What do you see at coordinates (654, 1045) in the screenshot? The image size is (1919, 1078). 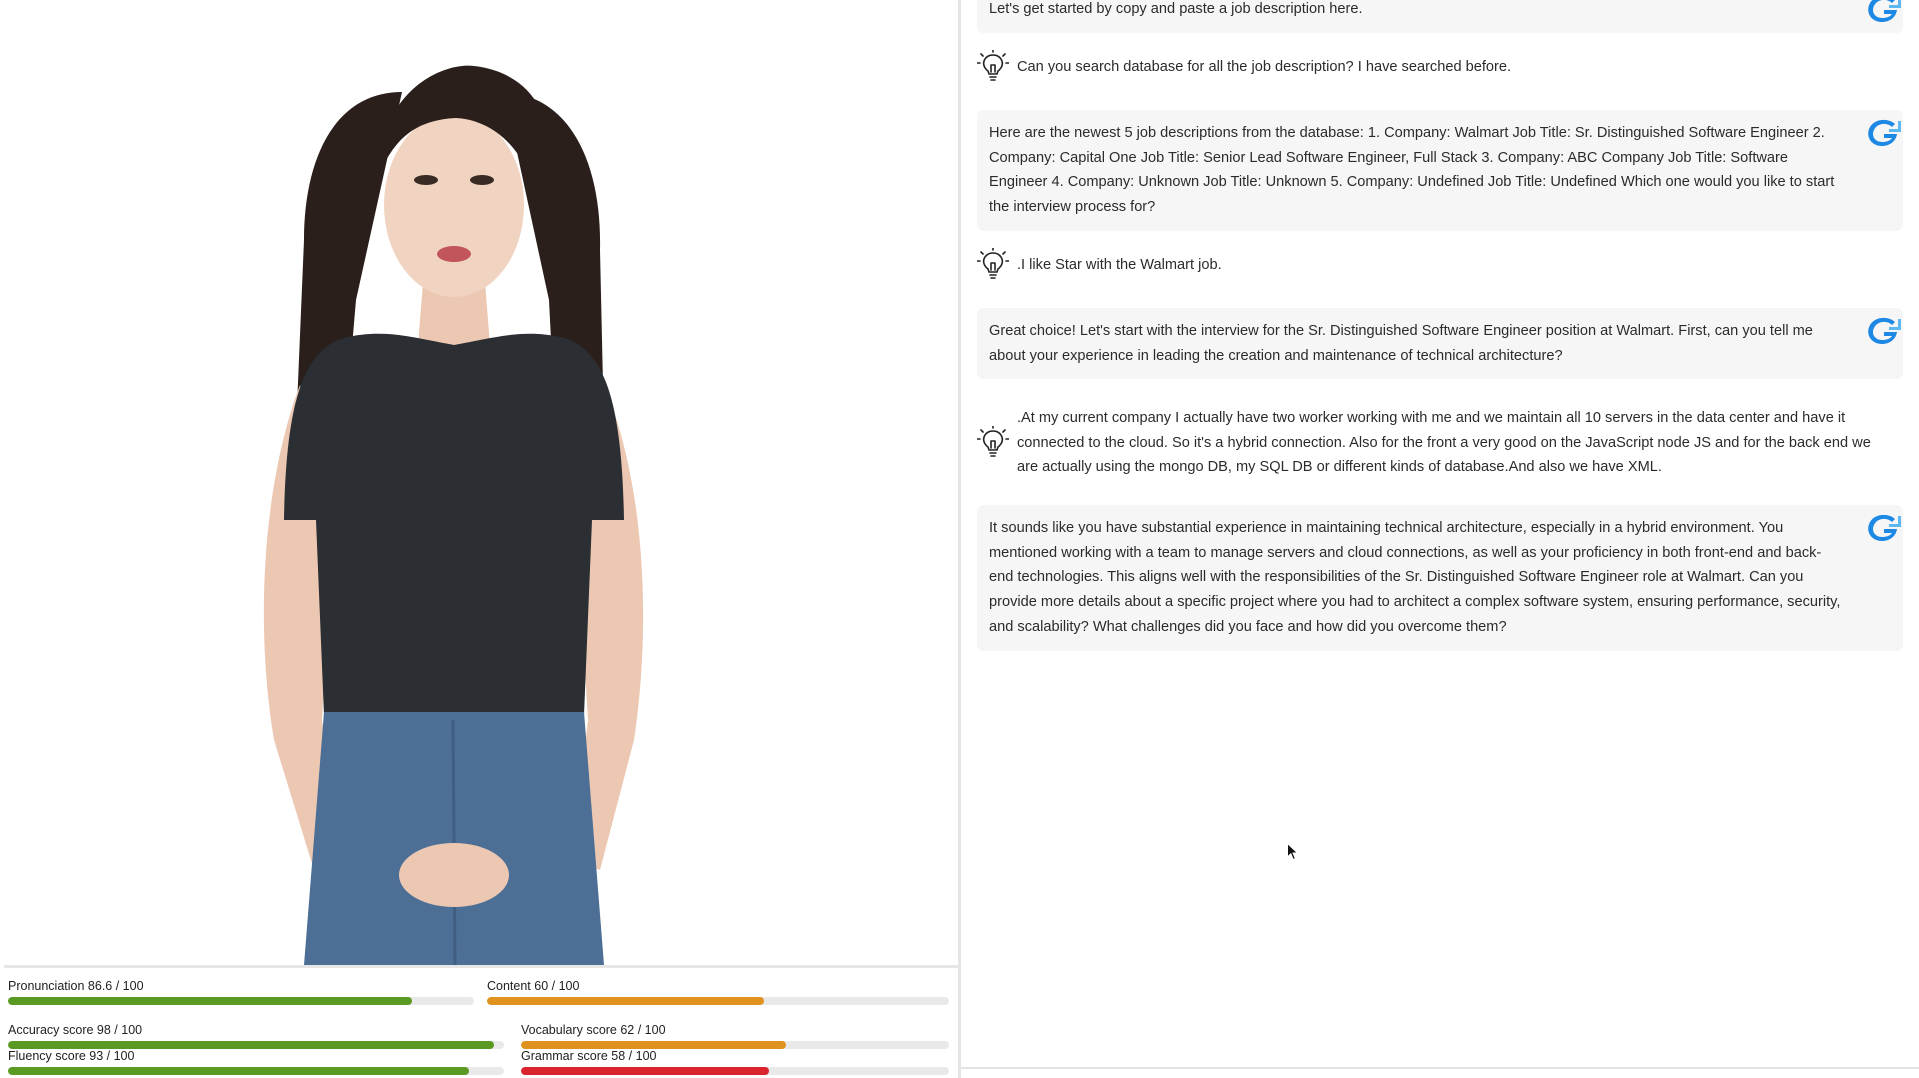 I see `vocabulary-score-fill` at bounding box center [654, 1045].